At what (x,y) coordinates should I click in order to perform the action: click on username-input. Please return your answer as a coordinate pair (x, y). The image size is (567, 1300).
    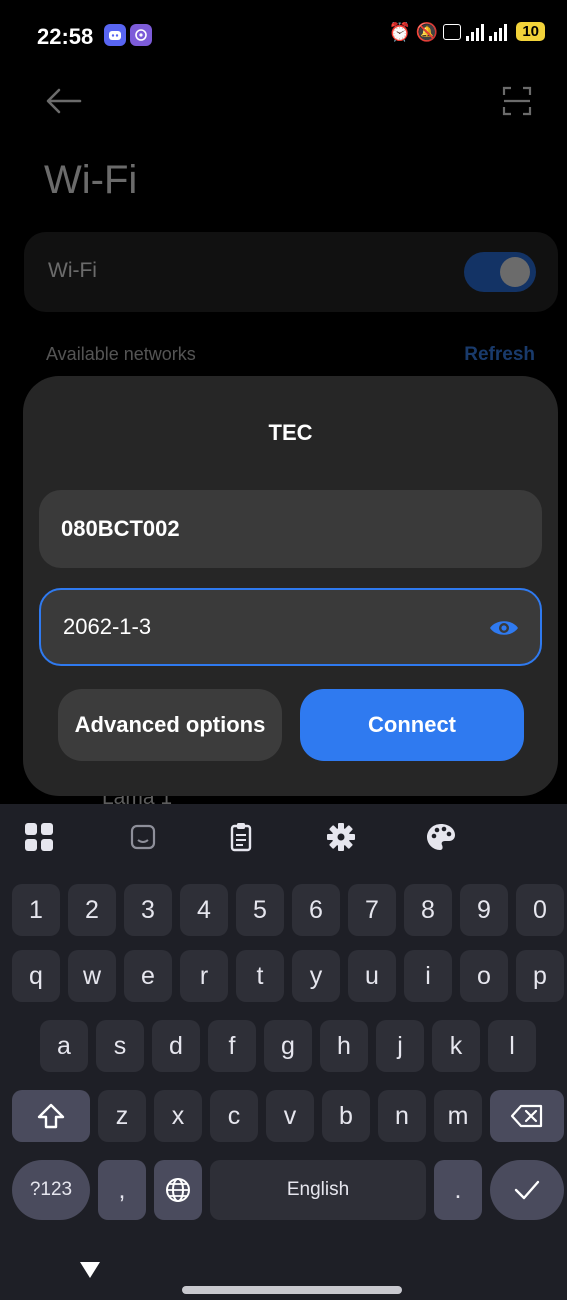
    Looking at the image, I should click on (271, 529).